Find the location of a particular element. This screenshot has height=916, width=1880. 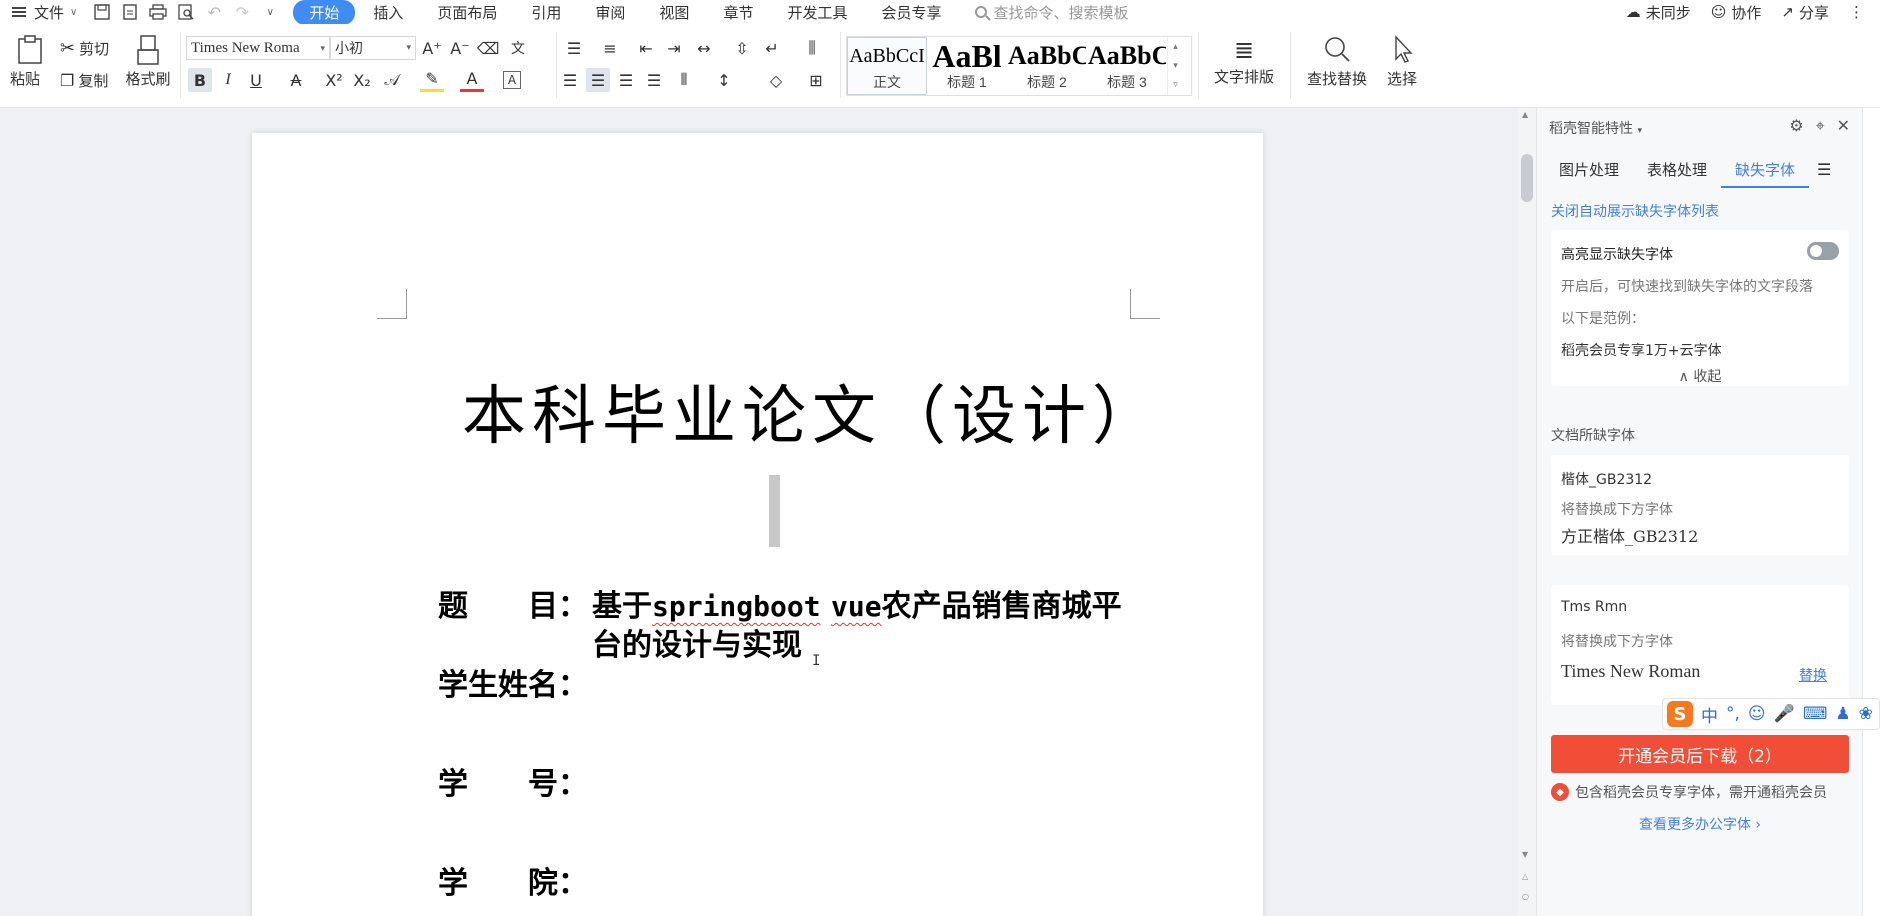

skin-icon: ❀ is located at coordinates (1866, 714).